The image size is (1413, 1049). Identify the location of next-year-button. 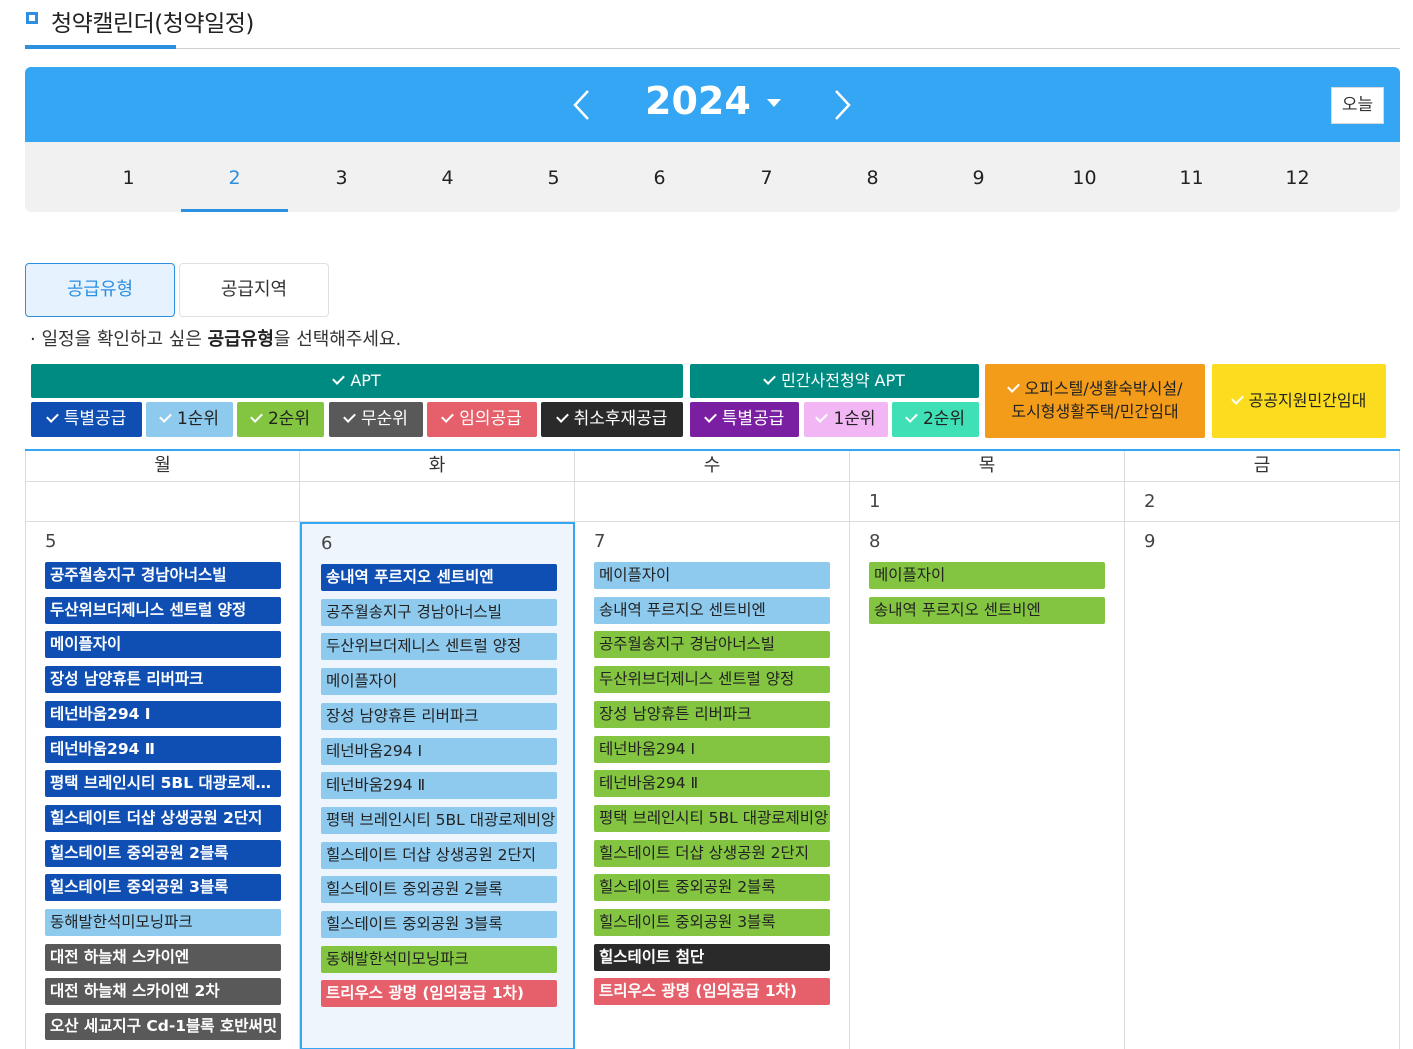
(842, 105).